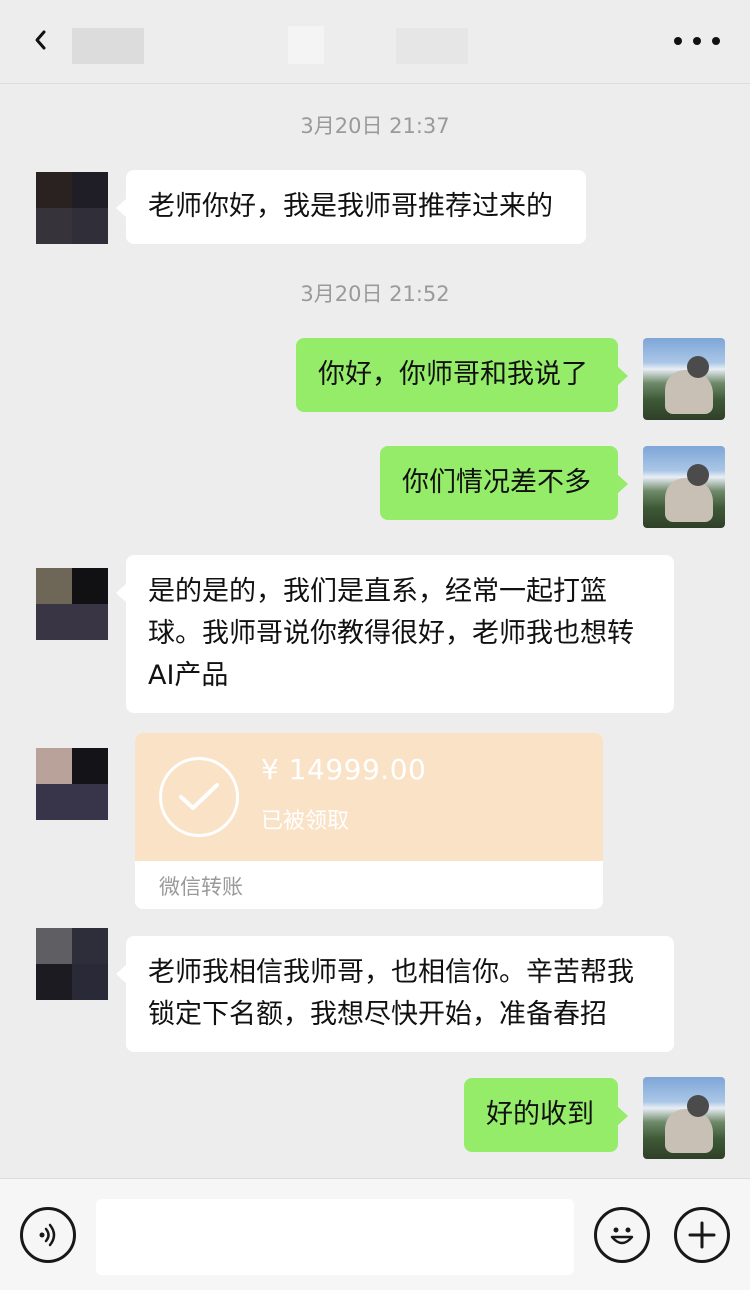  Describe the element at coordinates (306, 45) in the screenshot. I see `title-redacted` at that location.